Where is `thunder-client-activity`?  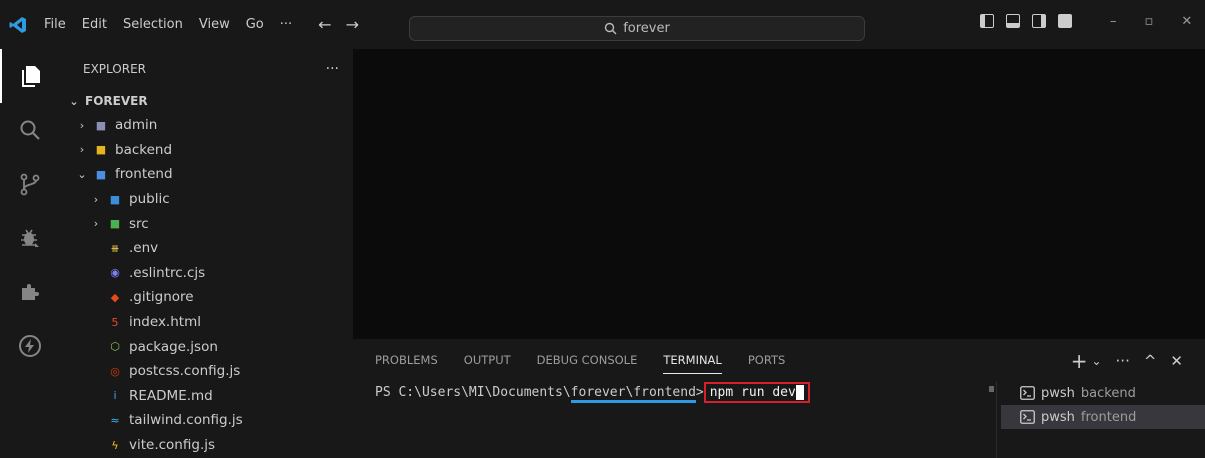 thunder-client-activity is located at coordinates (29, 346).